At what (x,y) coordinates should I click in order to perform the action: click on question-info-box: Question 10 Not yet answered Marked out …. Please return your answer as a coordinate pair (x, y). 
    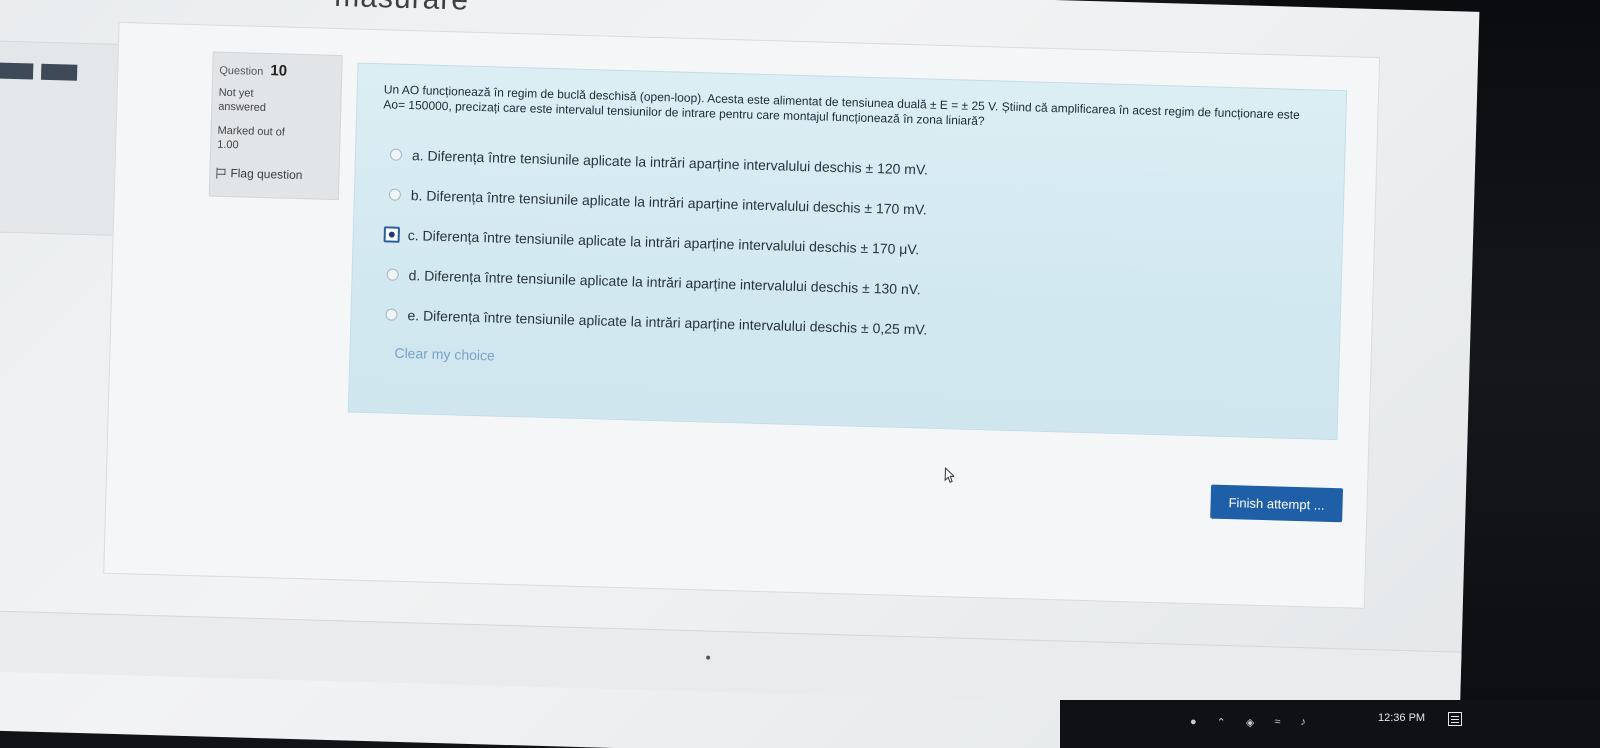
    Looking at the image, I should click on (275, 126).